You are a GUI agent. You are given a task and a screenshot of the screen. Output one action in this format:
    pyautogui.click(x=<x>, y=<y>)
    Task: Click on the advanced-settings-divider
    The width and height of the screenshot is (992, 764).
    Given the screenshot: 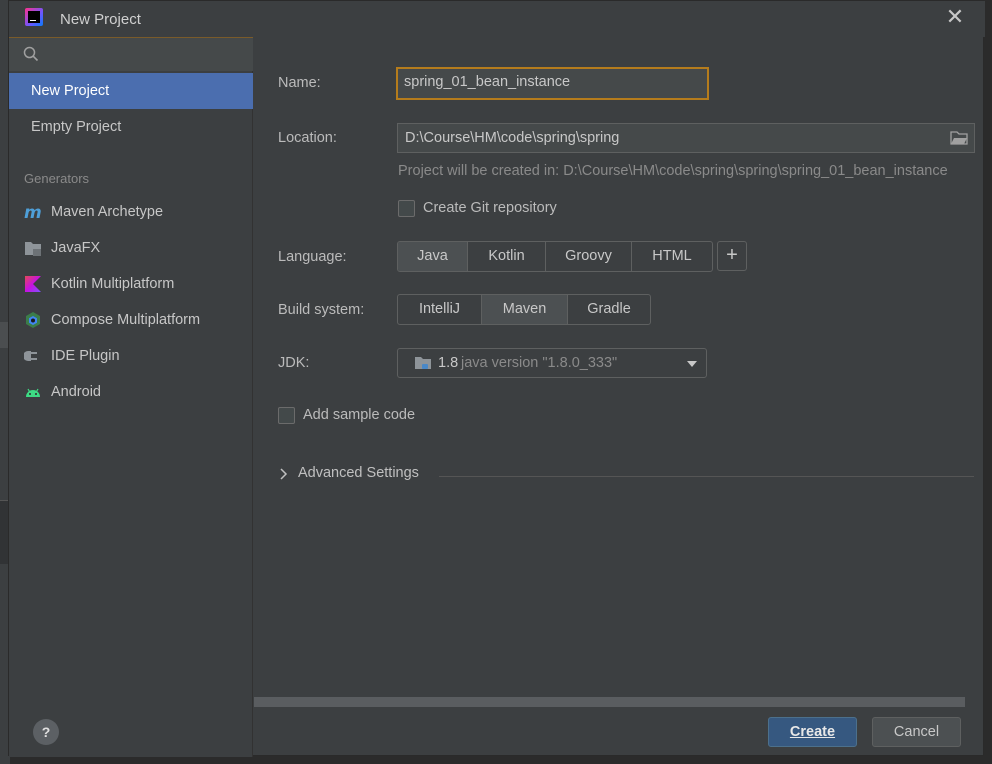 What is the action you would take?
    pyautogui.click(x=706, y=476)
    